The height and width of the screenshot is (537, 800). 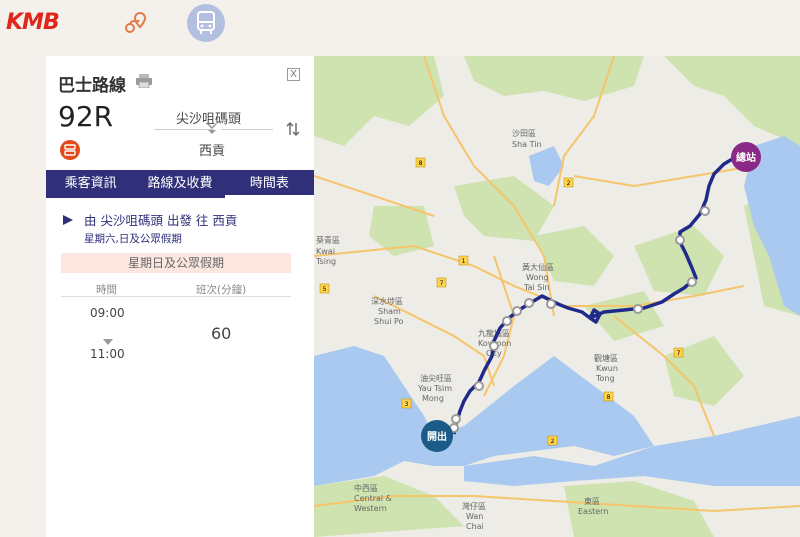 I want to click on shatin-label: 沙田區, so click(x=524, y=133).